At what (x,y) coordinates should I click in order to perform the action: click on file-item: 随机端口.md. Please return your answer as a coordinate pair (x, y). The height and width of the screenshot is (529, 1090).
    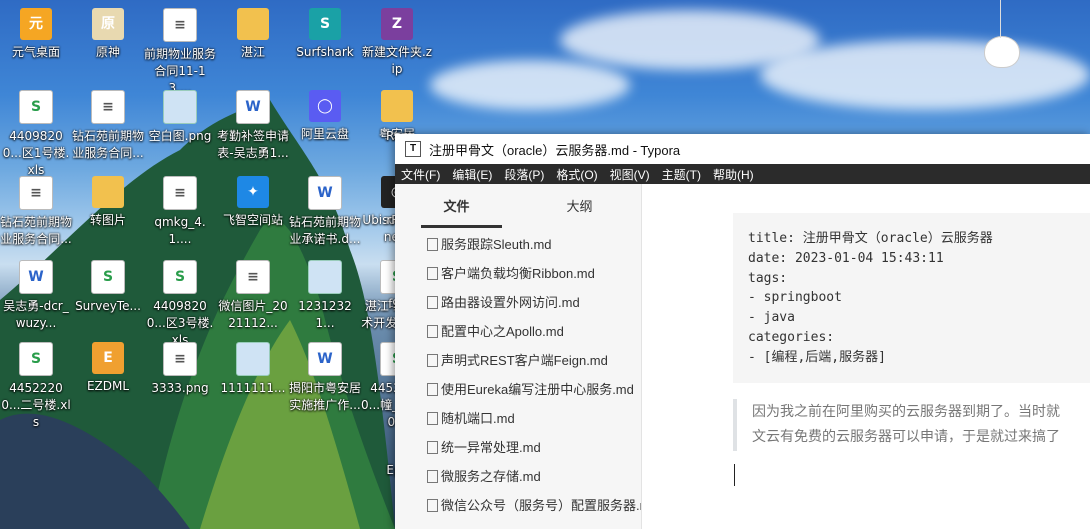
    Looking at the image, I should click on (518, 418).